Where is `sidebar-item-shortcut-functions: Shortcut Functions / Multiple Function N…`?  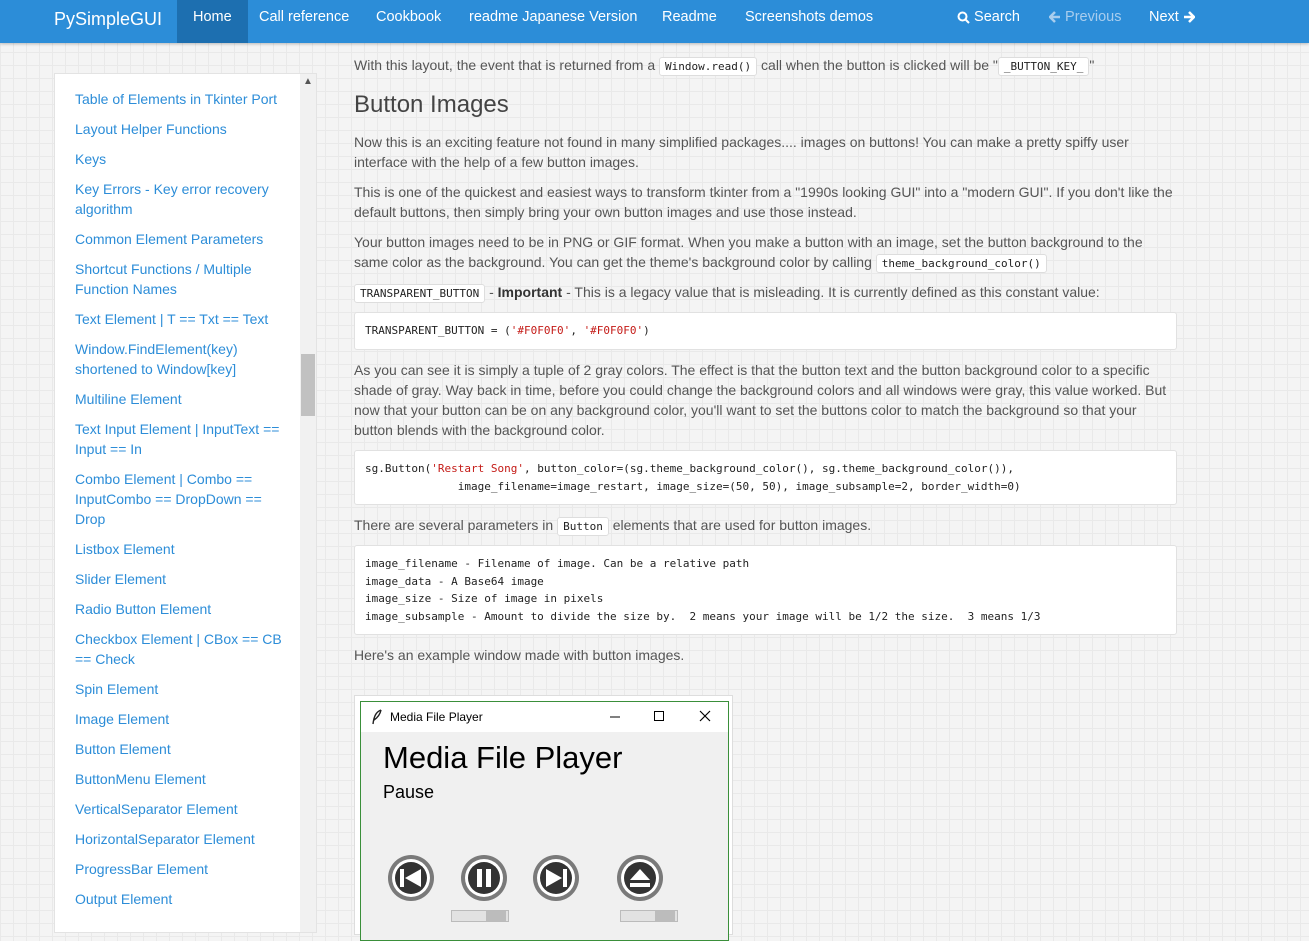 sidebar-item-shortcut-functions: Shortcut Functions / Multiple Function N… is located at coordinates (182, 279).